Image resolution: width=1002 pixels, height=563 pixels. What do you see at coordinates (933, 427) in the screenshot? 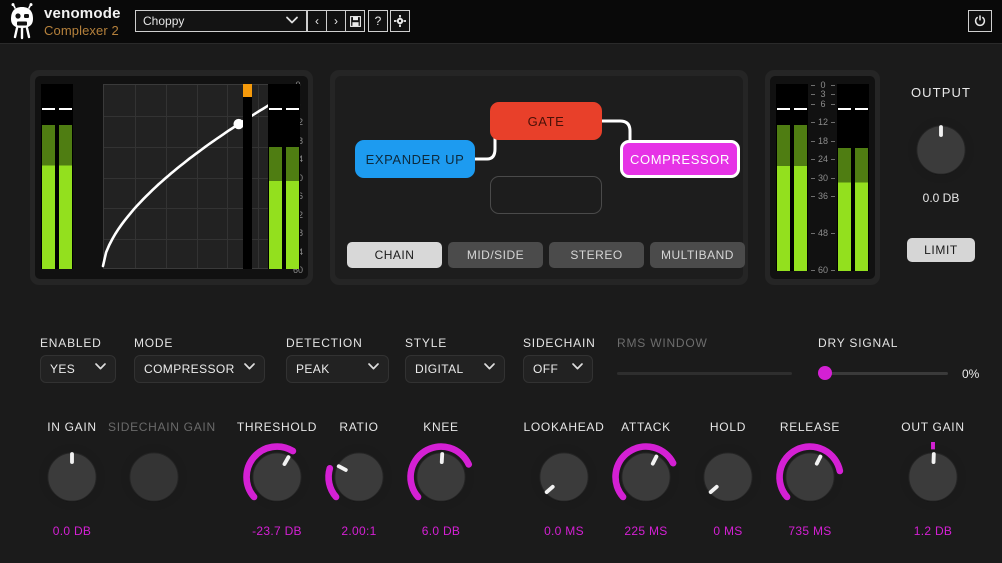
I see `label-out-gain: OUT GAIN` at bounding box center [933, 427].